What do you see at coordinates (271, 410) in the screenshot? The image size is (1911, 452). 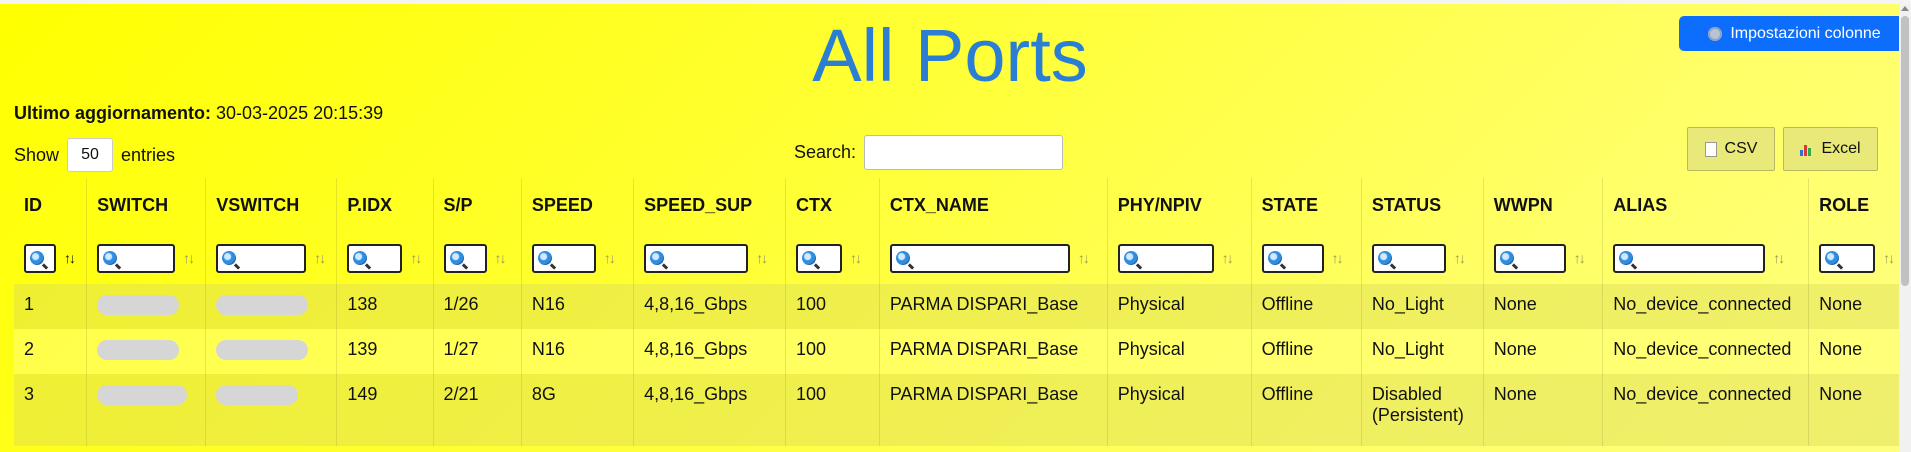 I see `cell-vswitch` at bounding box center [271, 410].